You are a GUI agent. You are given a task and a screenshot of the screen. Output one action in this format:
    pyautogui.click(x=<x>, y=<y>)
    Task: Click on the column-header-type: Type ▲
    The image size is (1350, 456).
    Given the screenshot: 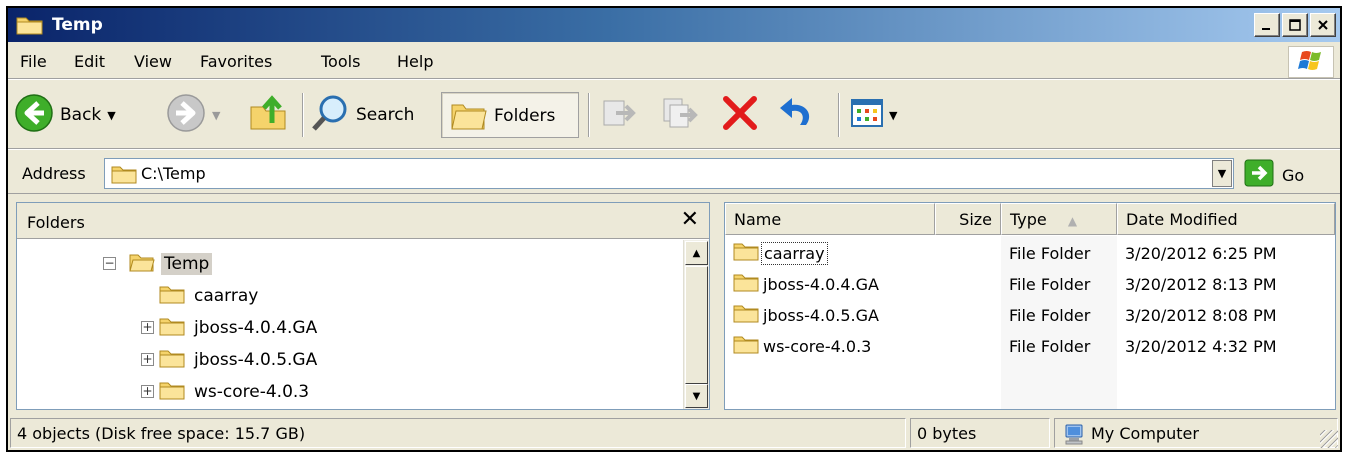 What is the action you would take?
    pyautogui.click(x=1059, y=219)
    